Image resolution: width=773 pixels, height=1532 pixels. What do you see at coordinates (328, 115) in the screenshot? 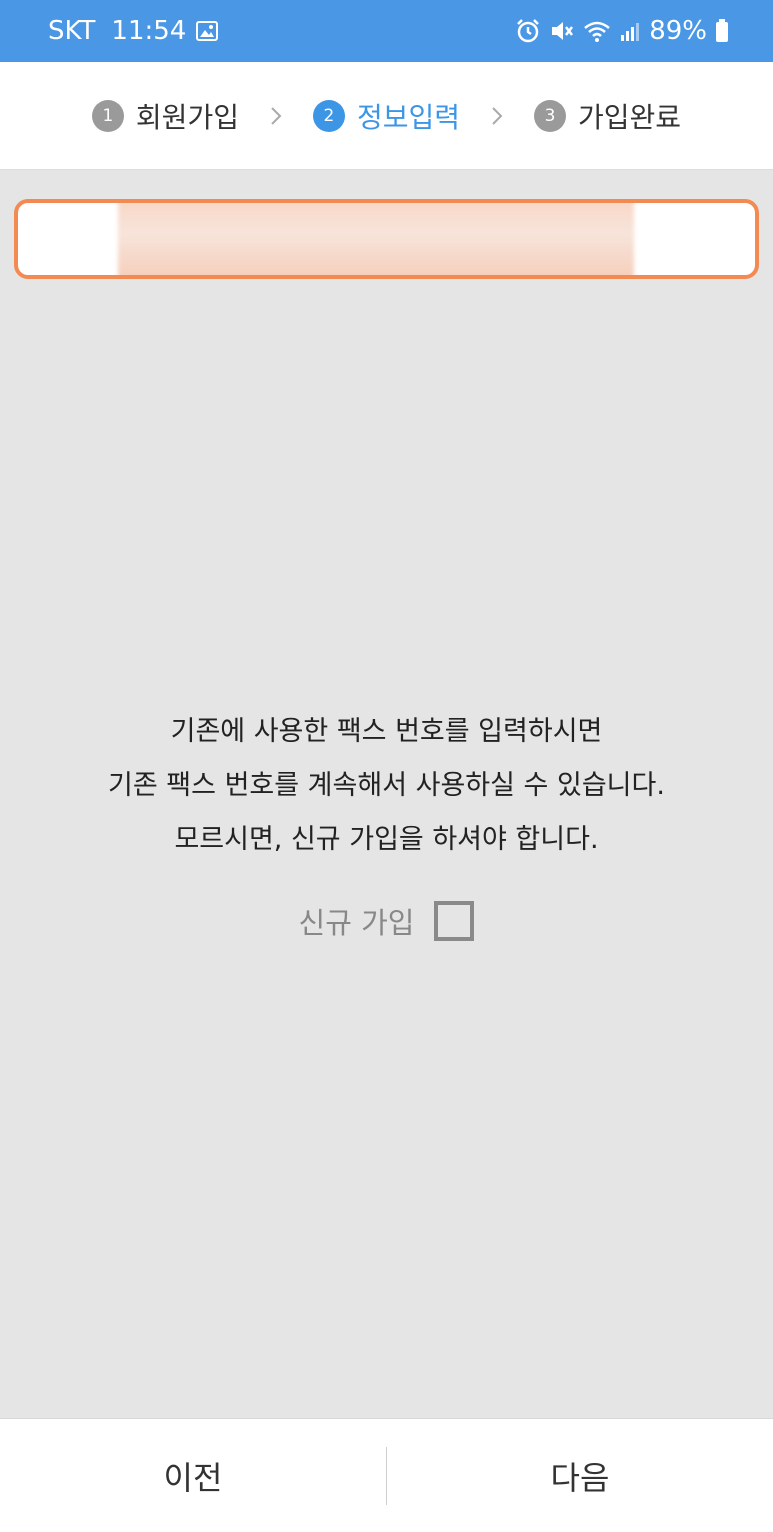
I see `step-number: 2` at bounding box center [328, 115].